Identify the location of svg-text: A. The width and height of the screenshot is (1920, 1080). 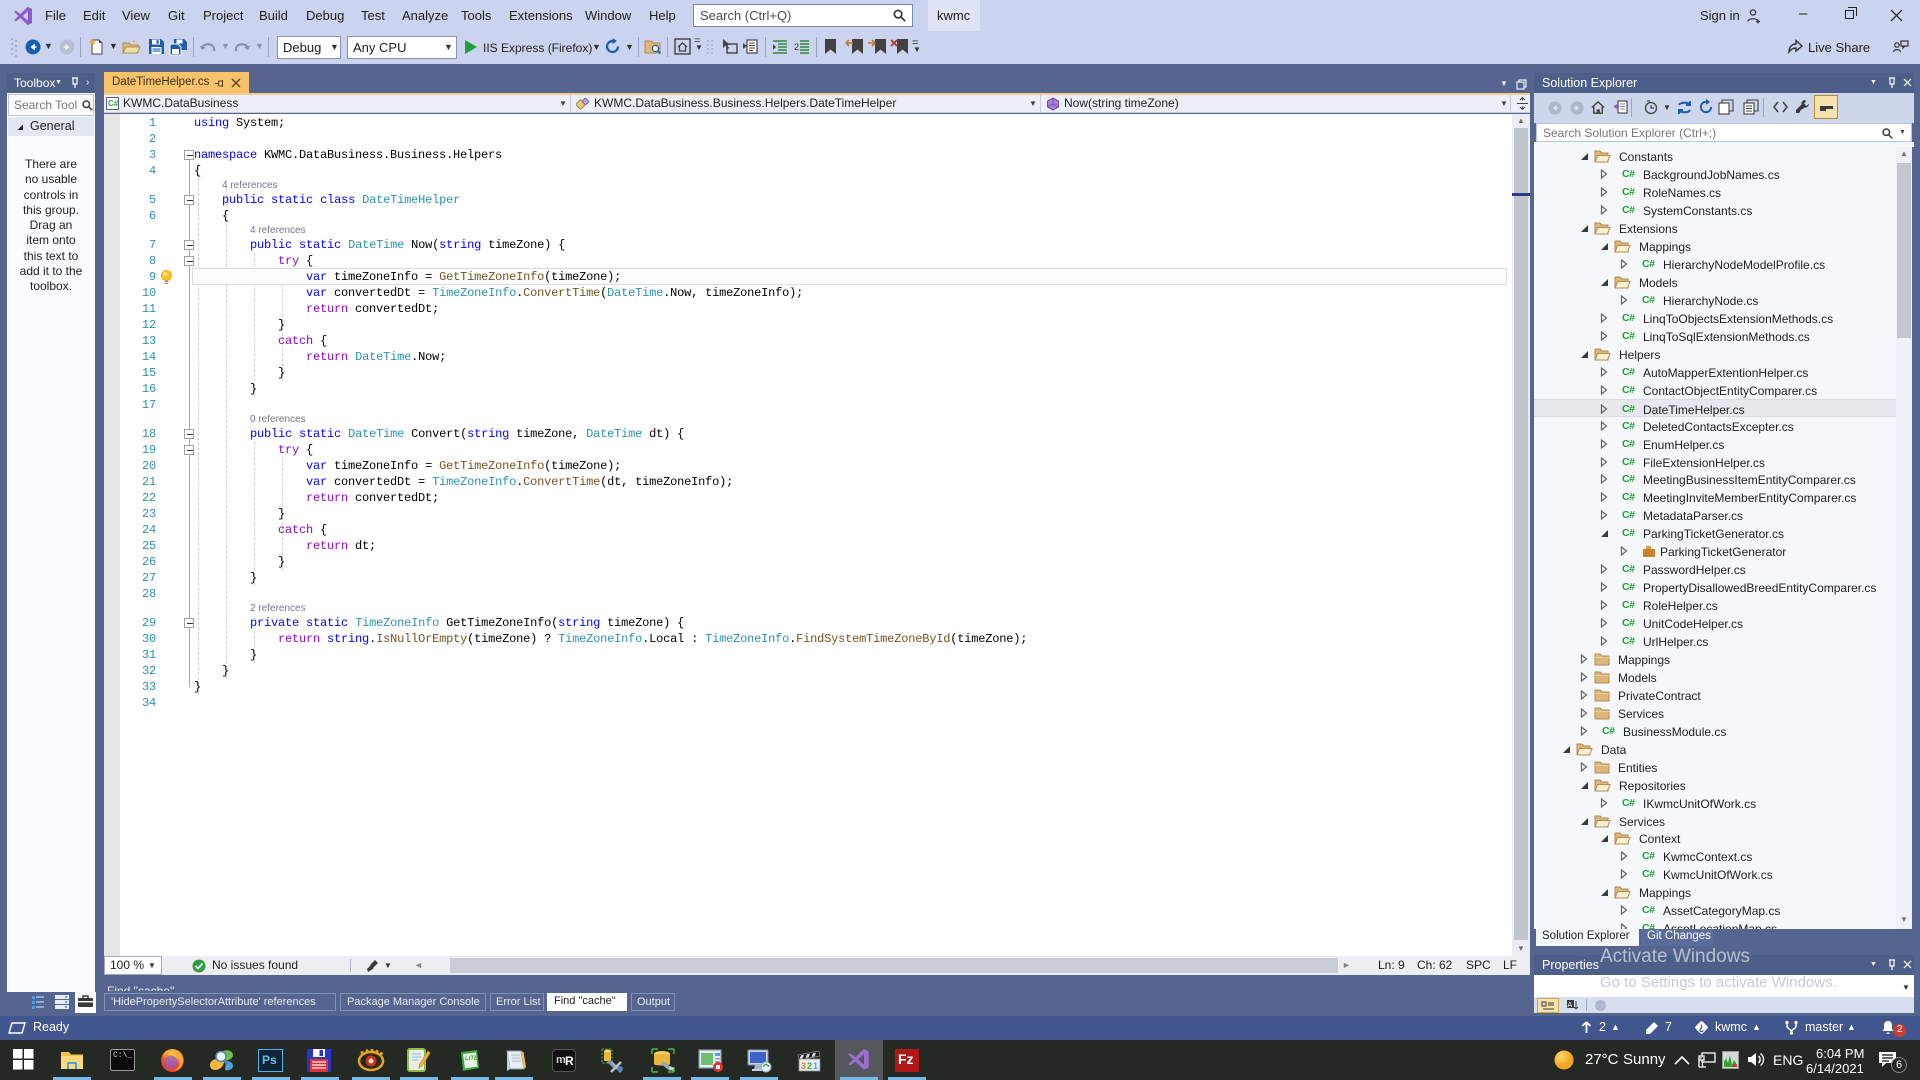
(1570, 1005).